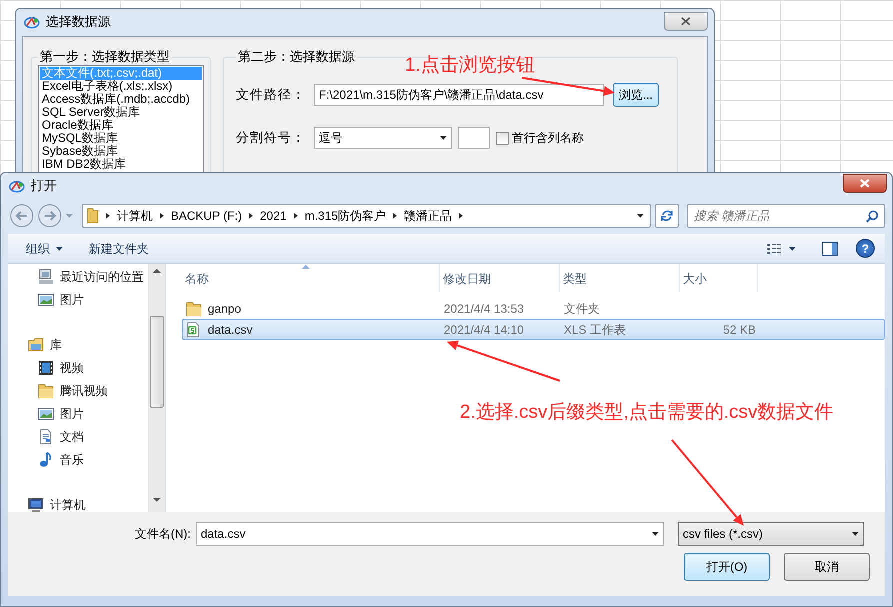 The image size is (893, 607). I want to click on field-label: 分割符号：, so click(271, 138).